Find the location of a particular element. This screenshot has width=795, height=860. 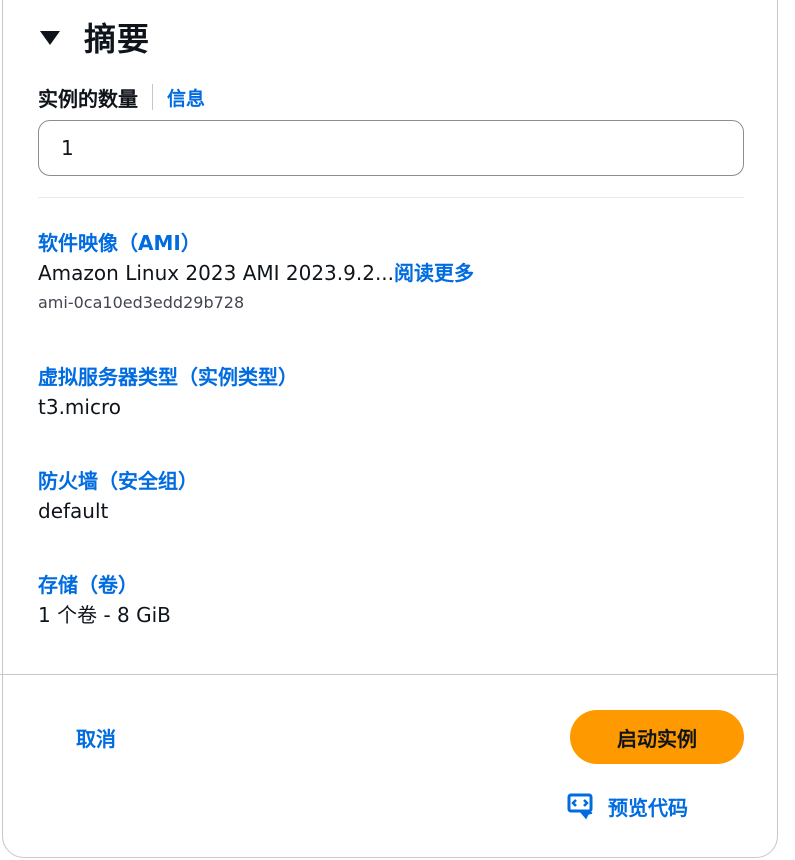

storage-section: 存储（卷） 1 个卷 - 8 GiB is located at coordinates (104, 600).